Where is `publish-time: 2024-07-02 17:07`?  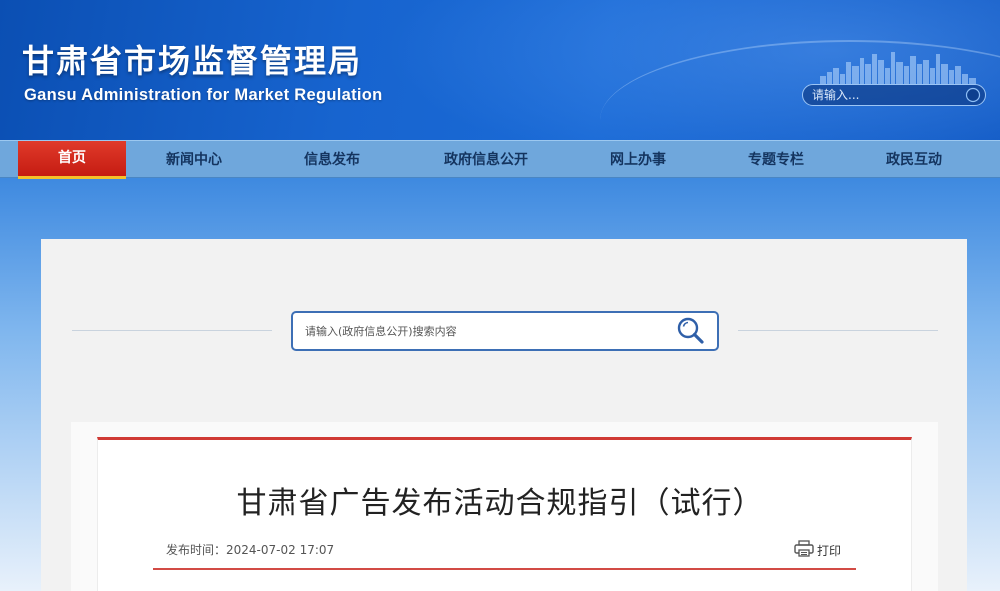 publish-time: 2024-07-02 17:07 is located at coordinates (280, 550).